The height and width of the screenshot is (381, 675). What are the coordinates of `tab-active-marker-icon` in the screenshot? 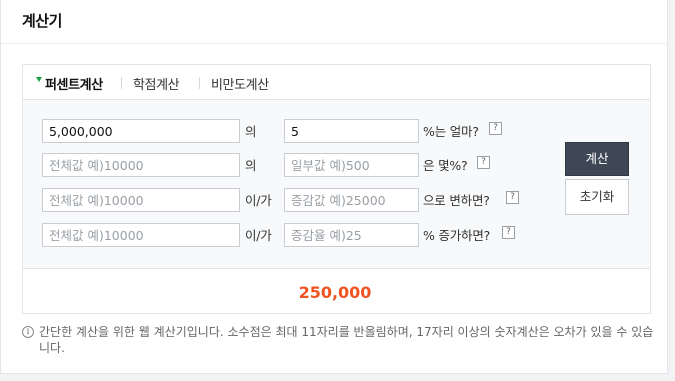 It's located at (39, 79).